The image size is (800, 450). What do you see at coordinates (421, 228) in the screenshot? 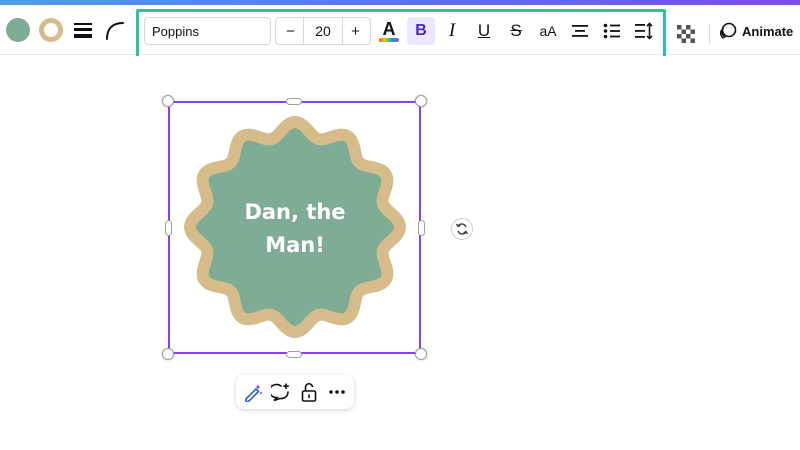
I see `resize-handle-right` at bounding box center [421, 228].